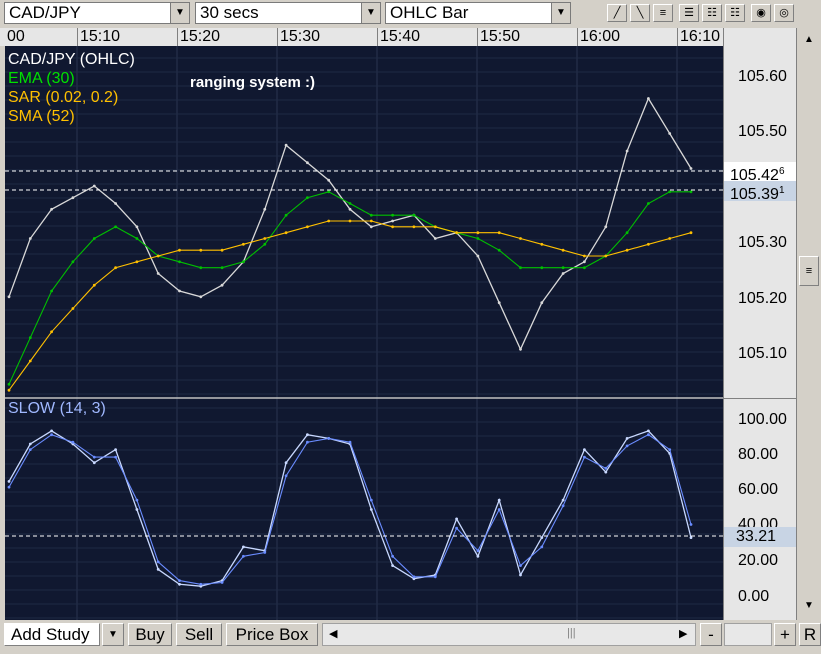 Image resolution: width=821 pixels, height=654 pixels. Describe the element at coordinates (429, 12) in the screenshot. I see `chart-style-value: OHLC Bar` at that location.